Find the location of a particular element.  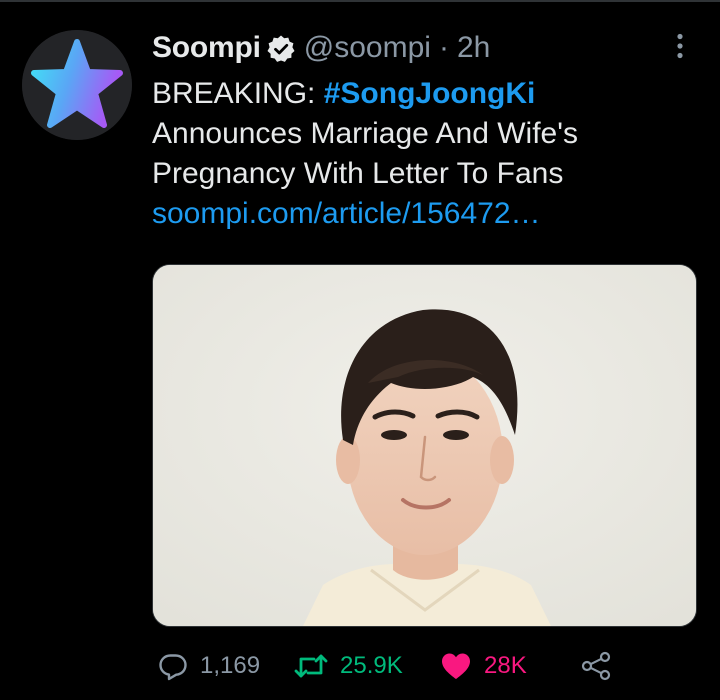

retweet-button: 25.9K is located at coordinates (348, 666).